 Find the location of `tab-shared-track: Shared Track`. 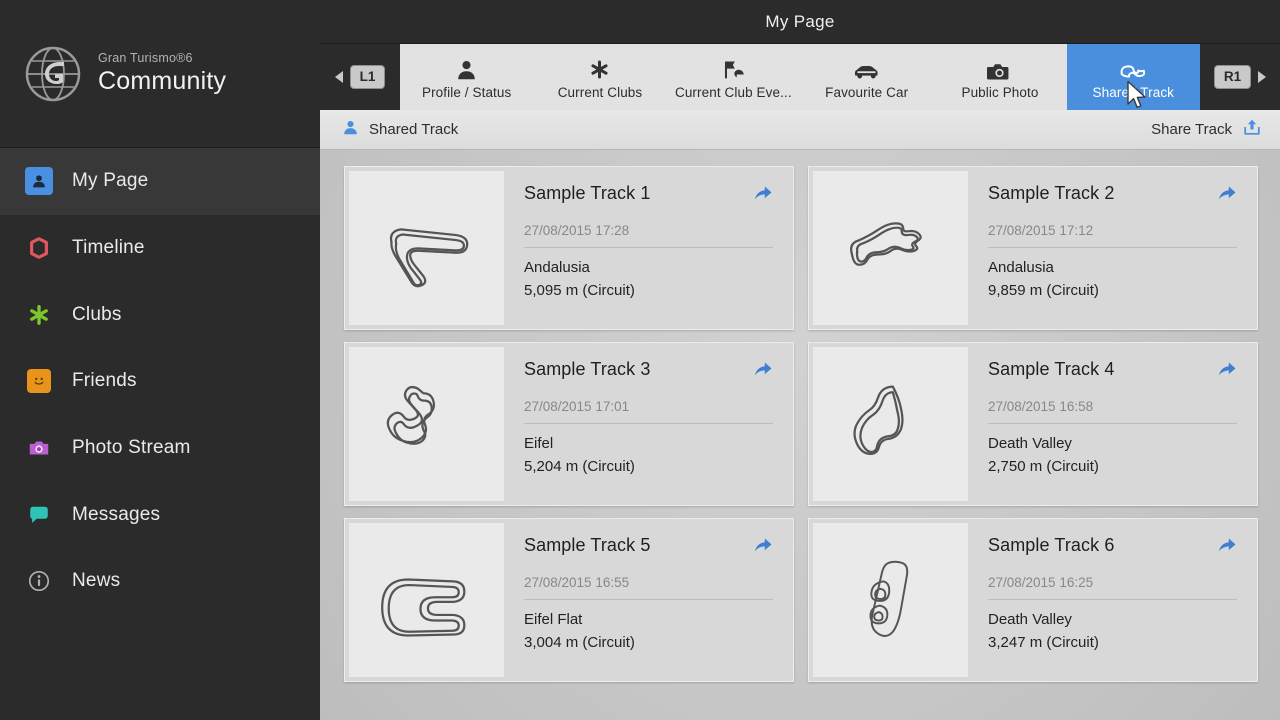

tab-shared-track: Shared Track is located at coordinates (1133, 77).